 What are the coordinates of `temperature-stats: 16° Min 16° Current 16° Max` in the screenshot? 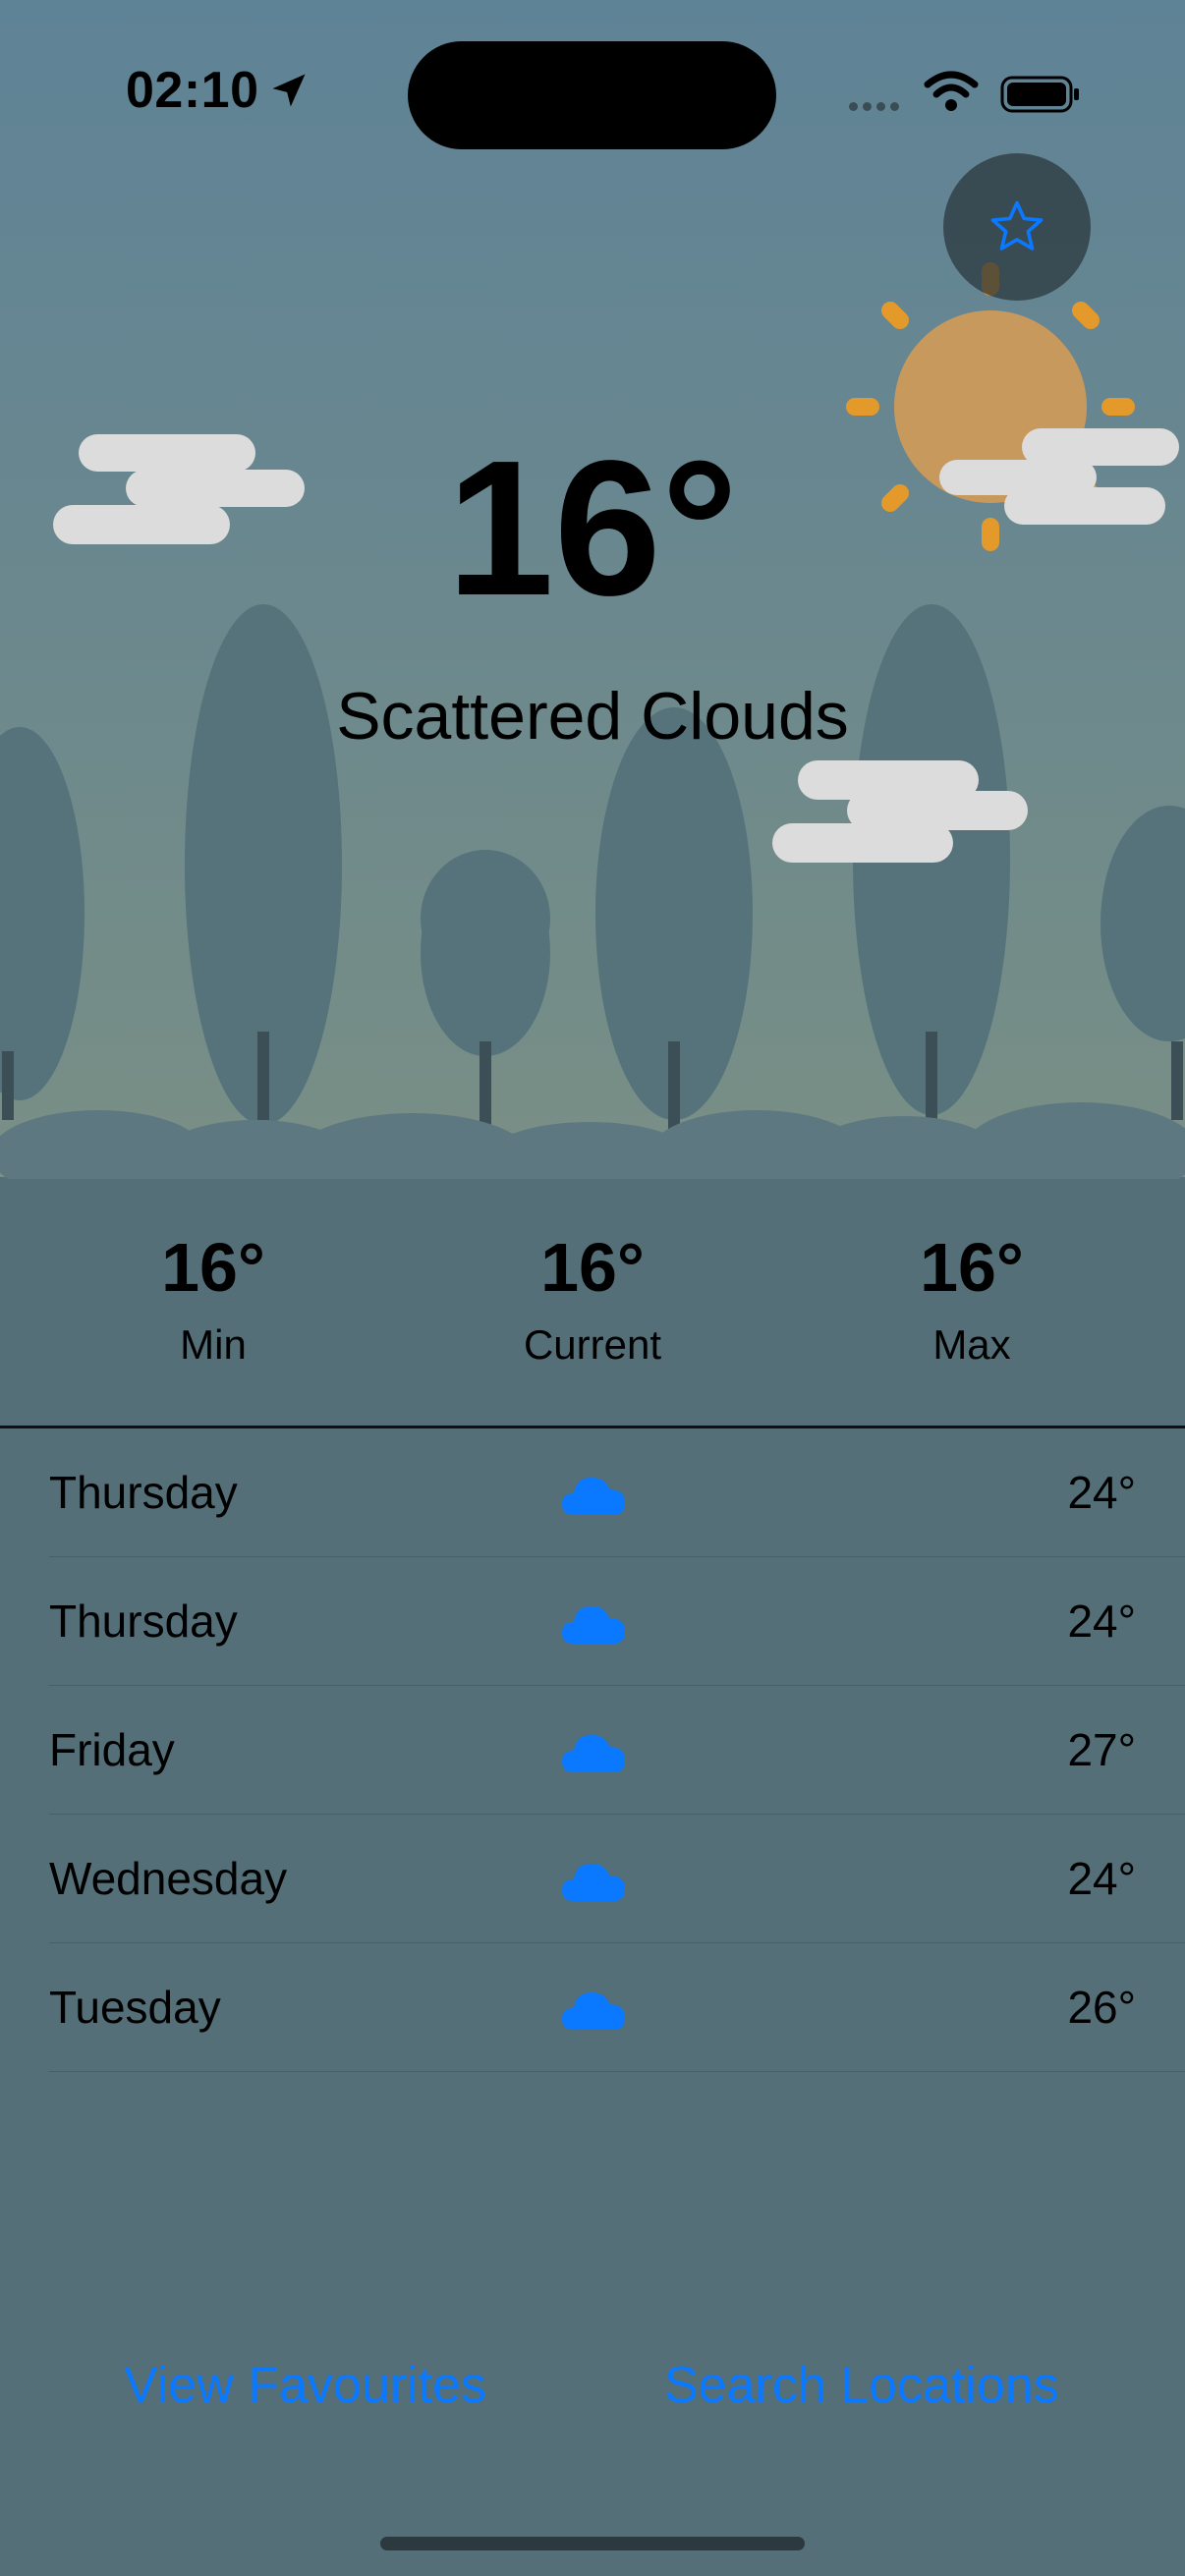 It's located at (592, 1306).